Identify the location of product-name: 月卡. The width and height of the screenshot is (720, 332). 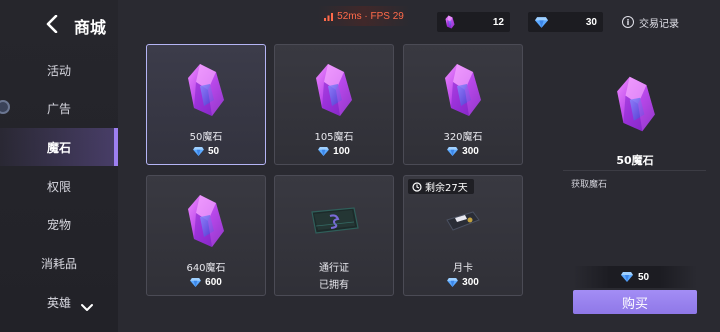
(463, 268).